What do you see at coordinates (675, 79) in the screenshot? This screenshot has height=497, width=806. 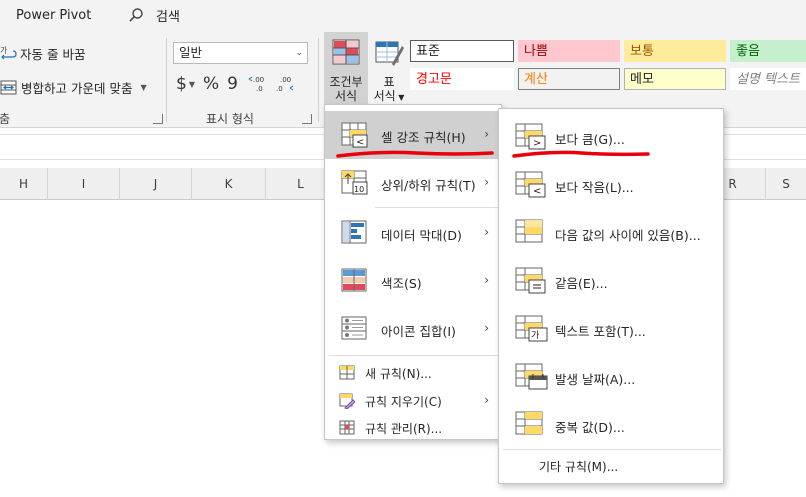 I see `cell-style-note: 메모` at bounding box center [675, 79].